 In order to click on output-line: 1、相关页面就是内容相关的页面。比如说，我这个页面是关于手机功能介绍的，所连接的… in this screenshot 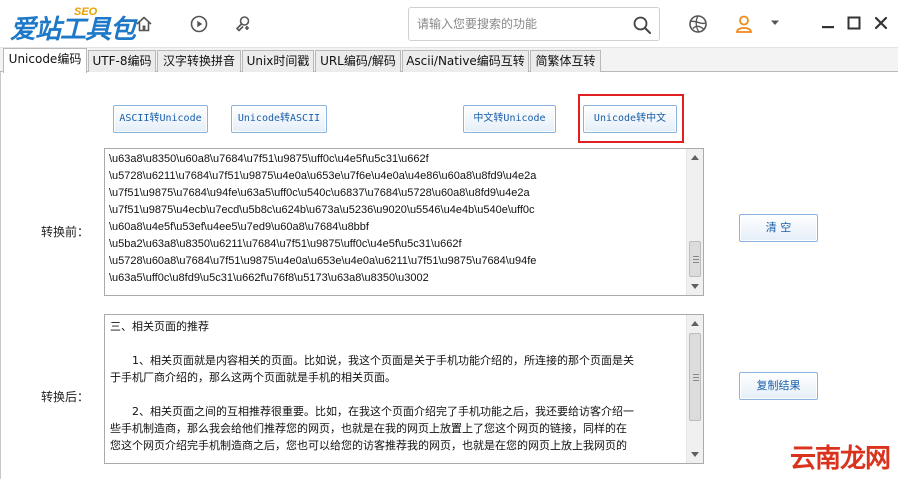, I will do `click(383, 360)`.